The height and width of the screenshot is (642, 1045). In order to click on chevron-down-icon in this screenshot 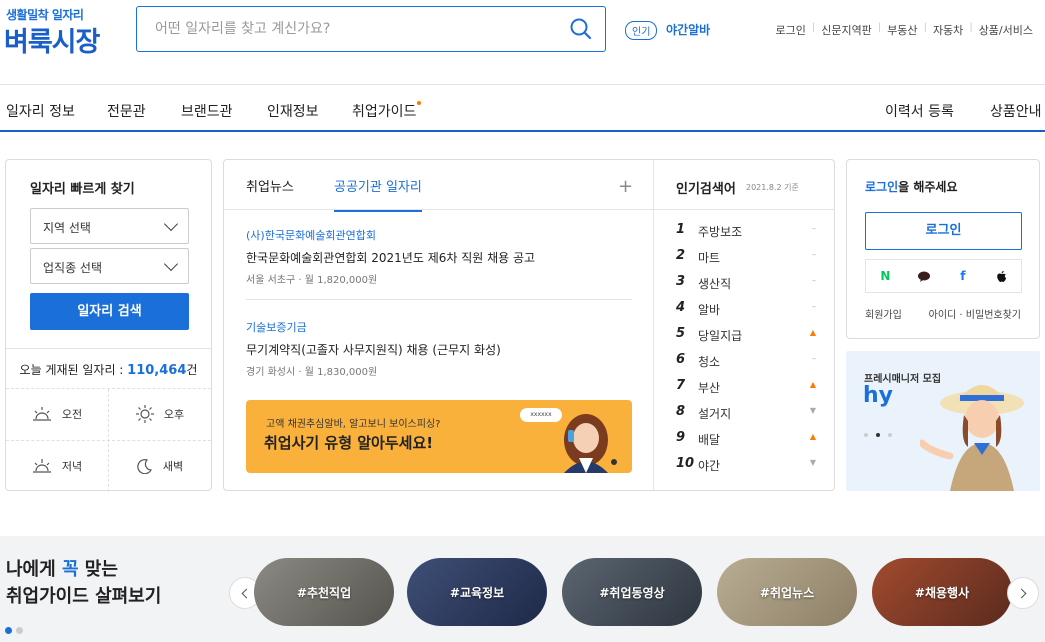, I will do `click(171, 264)`.